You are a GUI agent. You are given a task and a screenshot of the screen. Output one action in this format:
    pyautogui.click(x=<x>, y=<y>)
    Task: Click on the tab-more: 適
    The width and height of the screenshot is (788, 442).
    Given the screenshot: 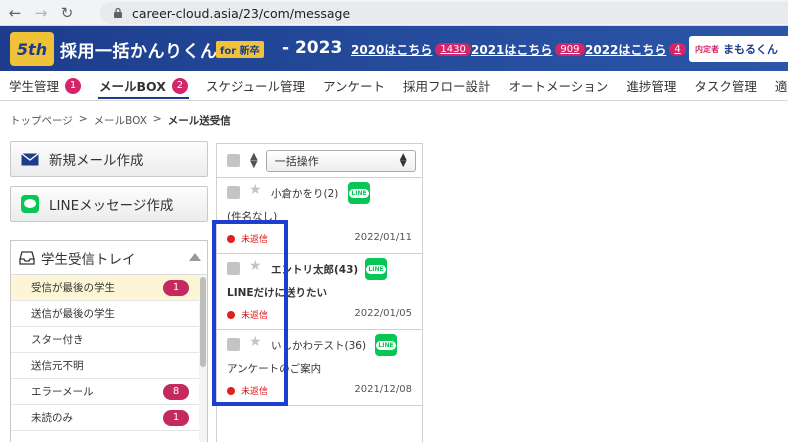 What is the action you would take?
    pyautogui.click(x=777, y=86)
    